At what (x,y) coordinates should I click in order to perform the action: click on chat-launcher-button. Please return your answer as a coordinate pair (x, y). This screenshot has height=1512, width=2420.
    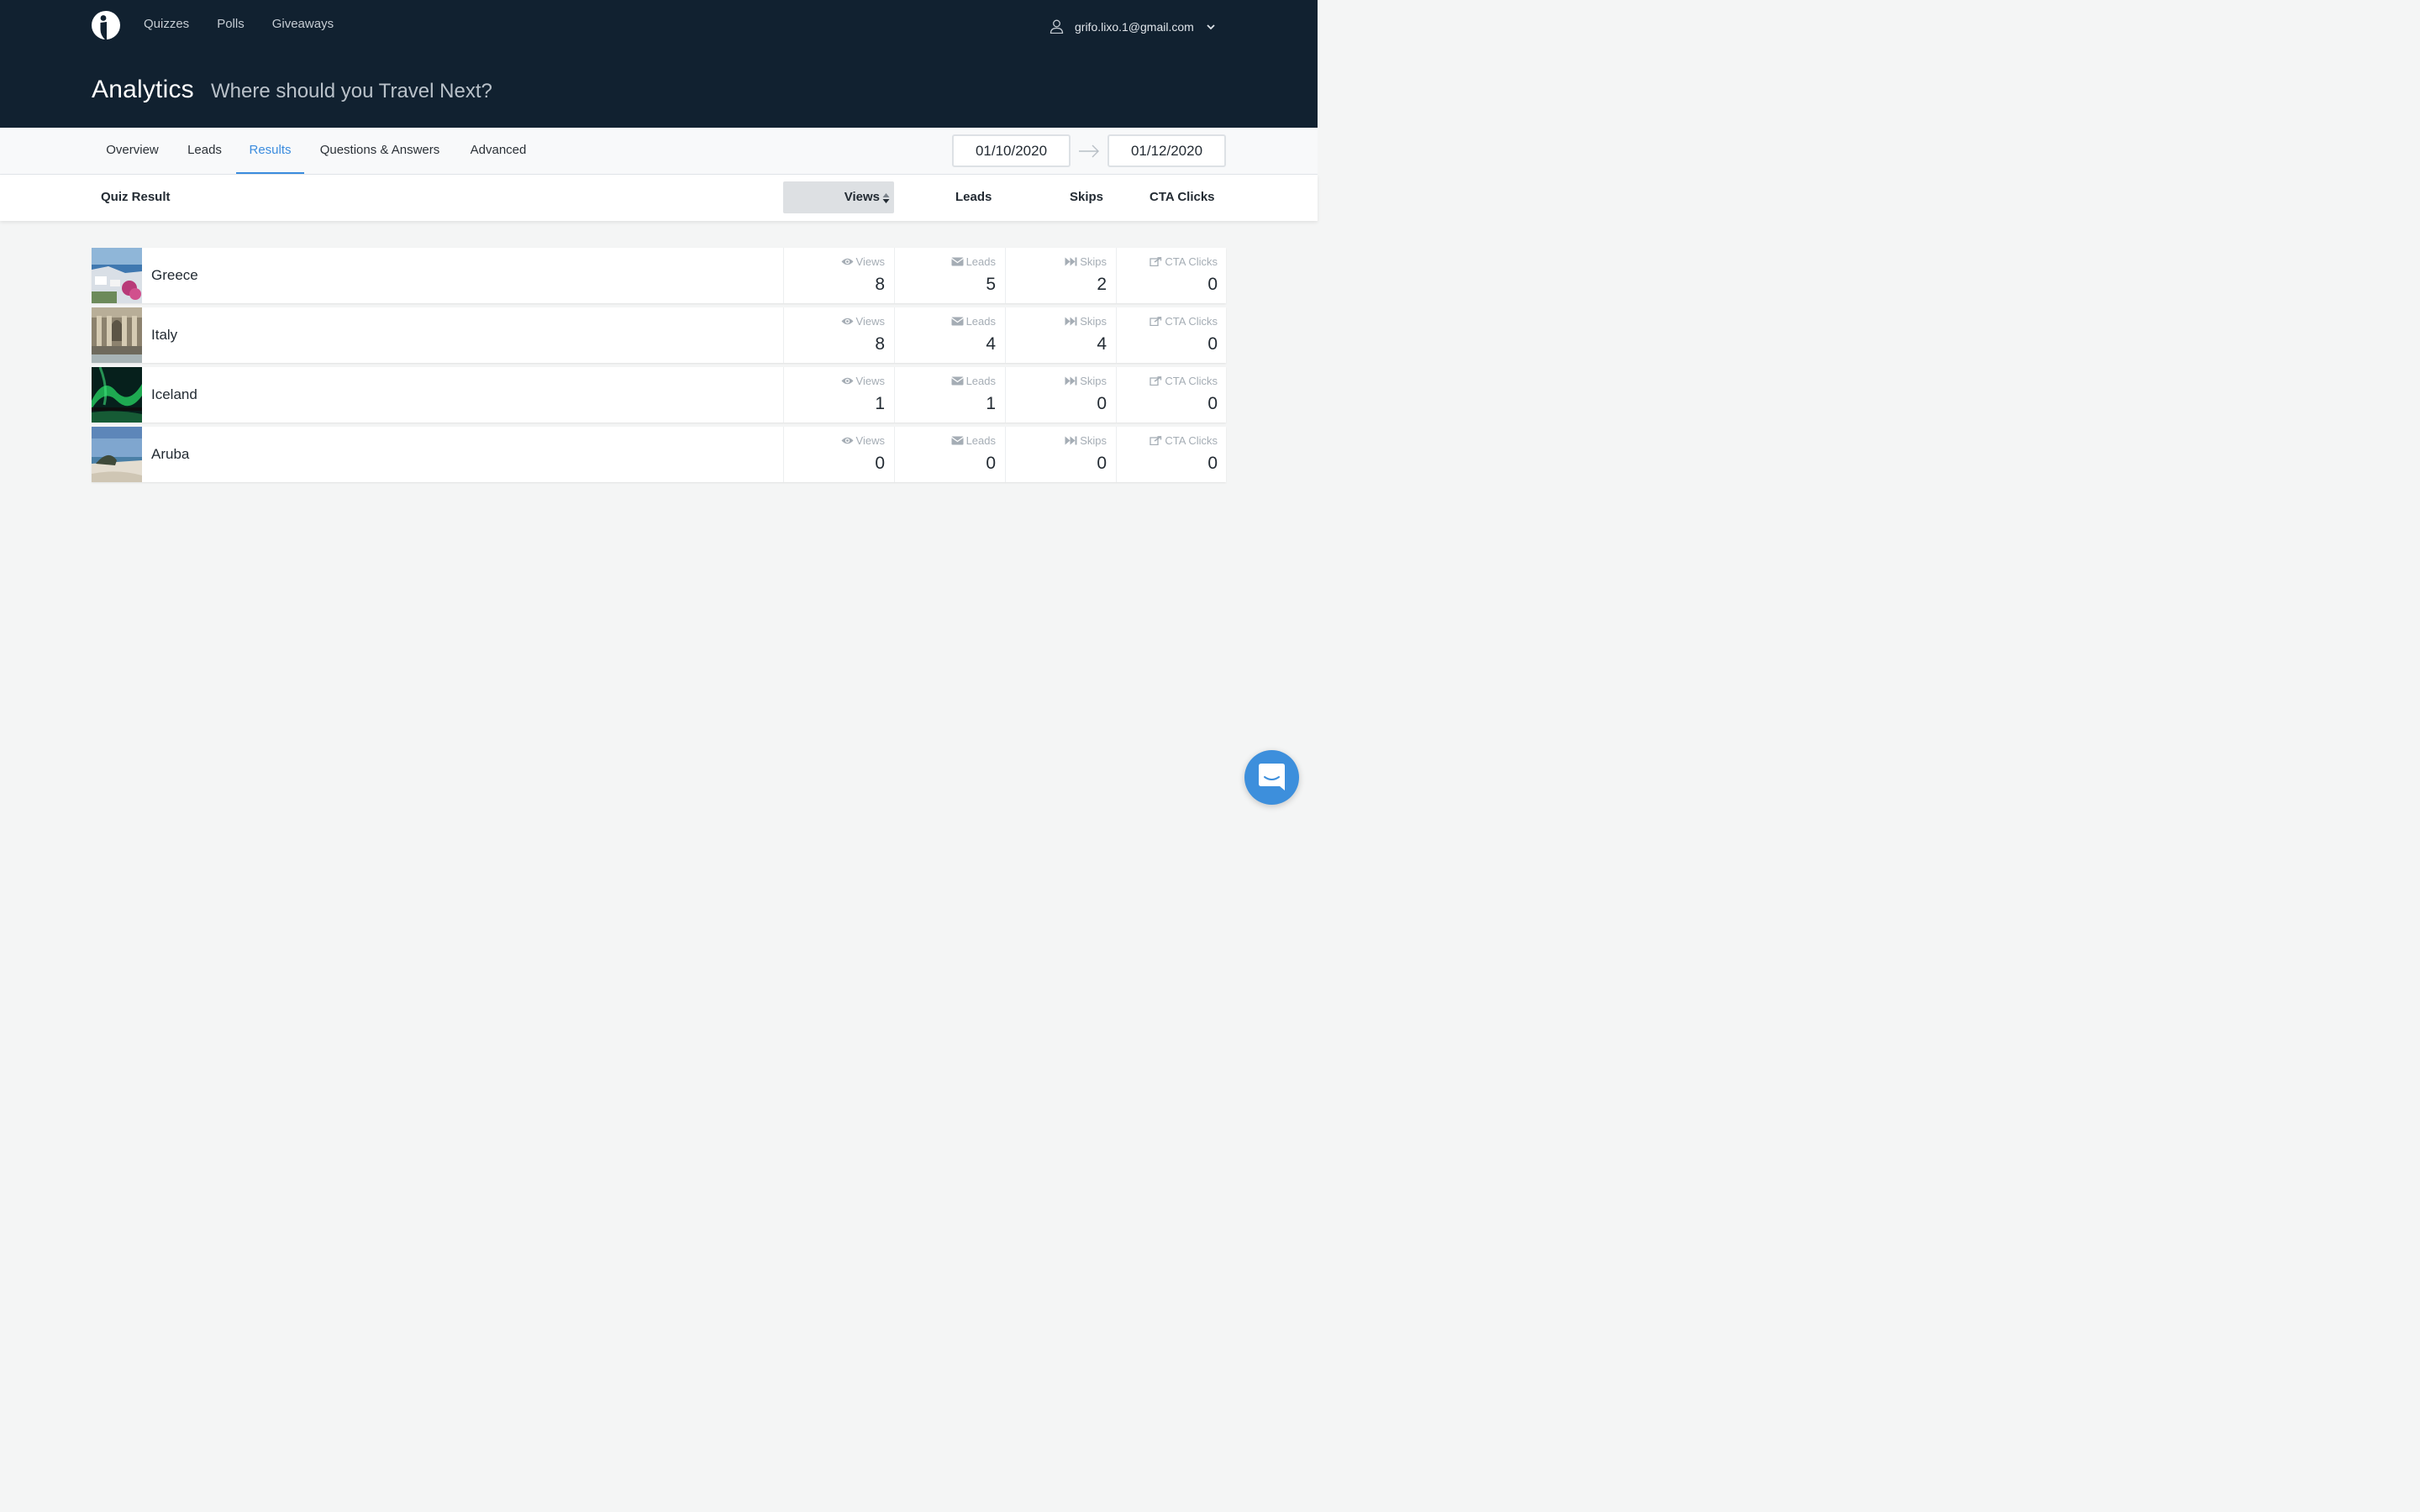
    Looking at the image, I should click on (1271, 777).